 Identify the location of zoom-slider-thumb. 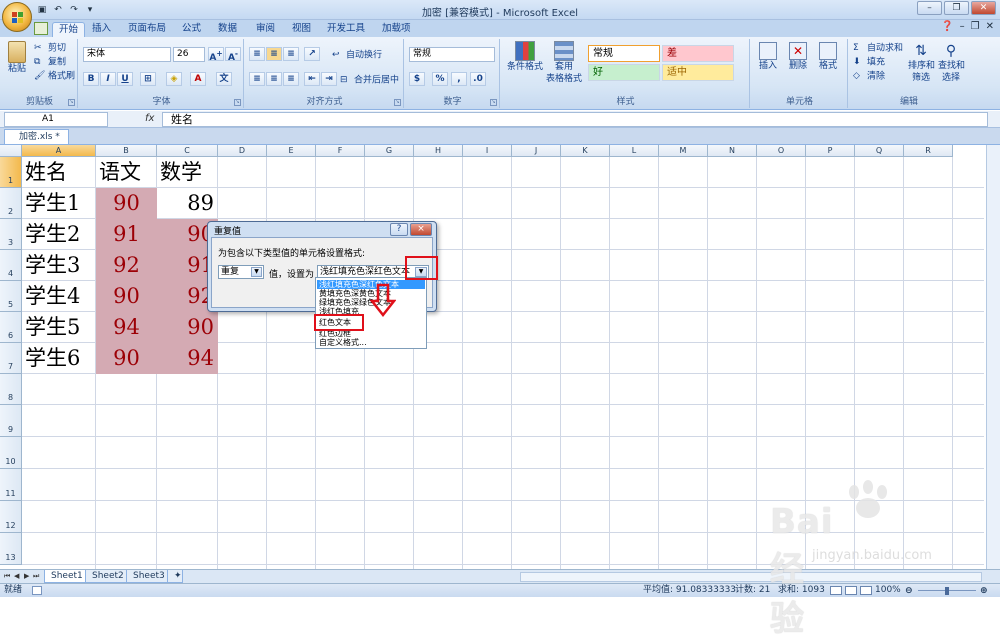
(947, 591).